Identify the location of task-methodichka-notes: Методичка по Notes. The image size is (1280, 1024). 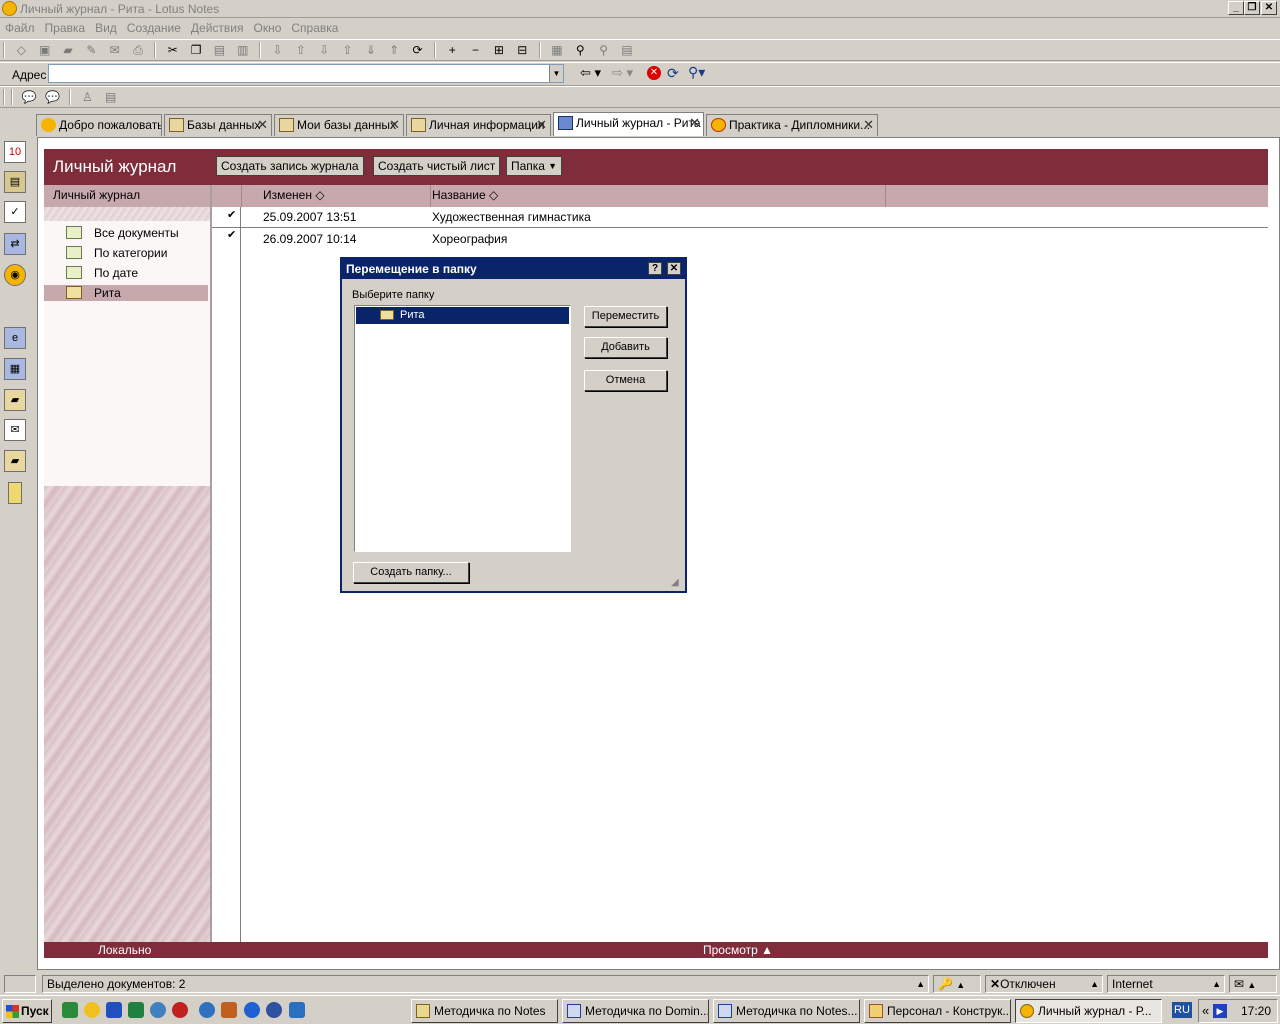
(484, 1011).